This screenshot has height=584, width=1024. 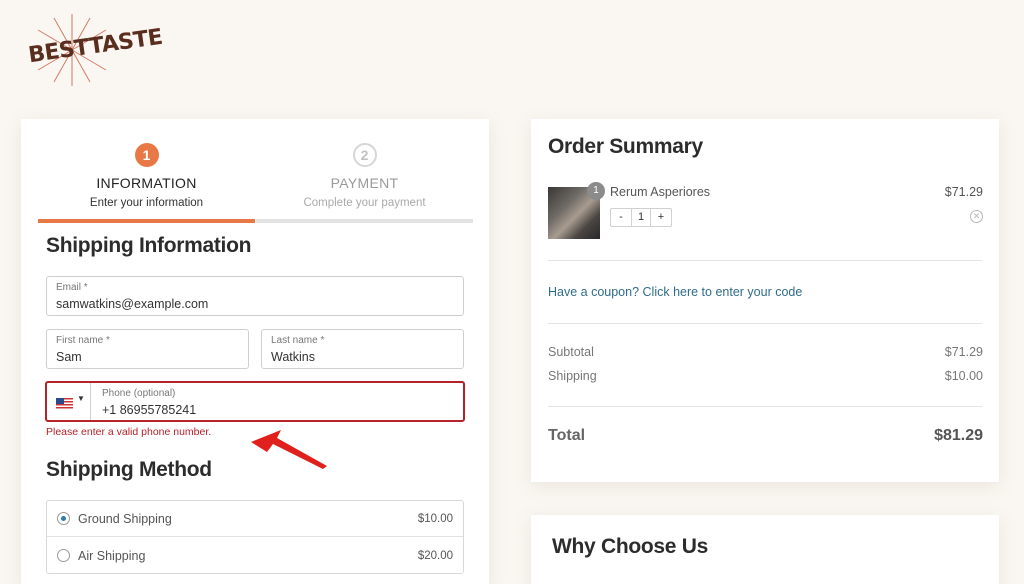 What do you see at coordinates (255, 556) in the screenshot?
I see `shipping-option-air: Air Shipping $20.00` at bounding box center [255, 556].